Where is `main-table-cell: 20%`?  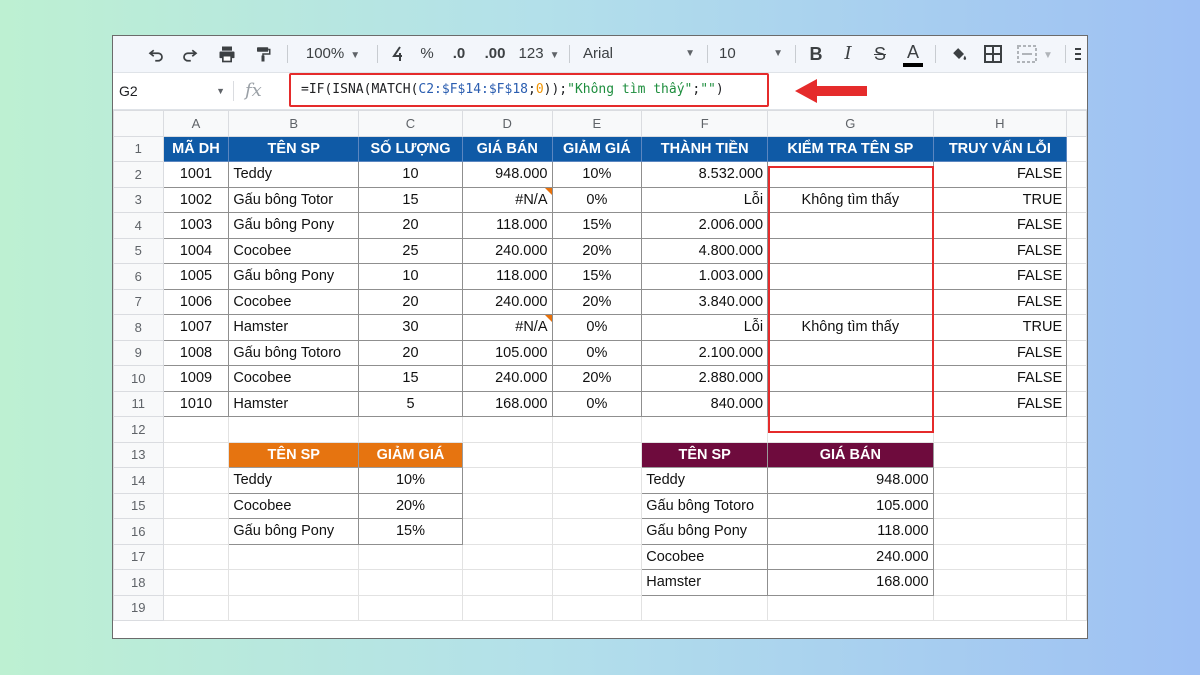
main-table-cell: 20% is located at coordinates (597, 301).